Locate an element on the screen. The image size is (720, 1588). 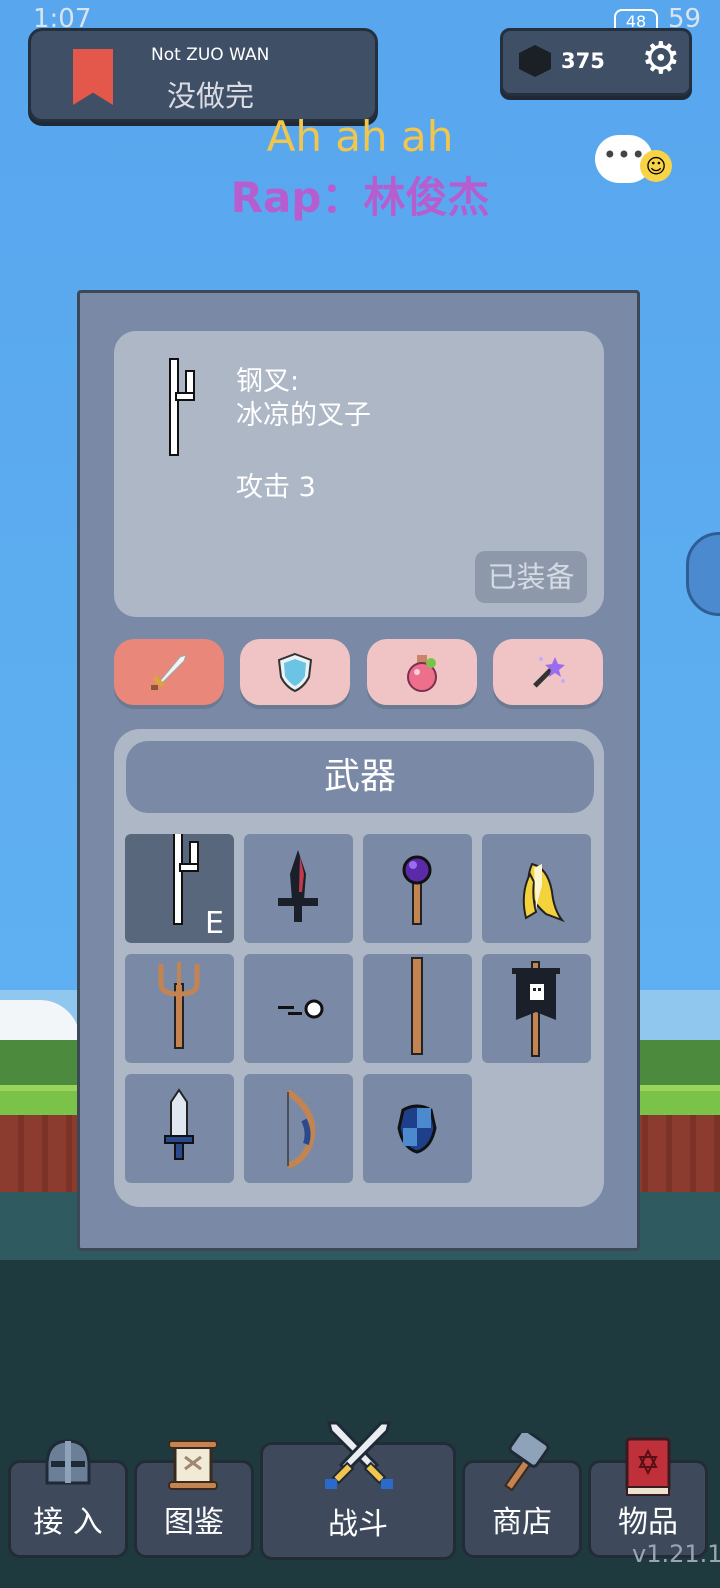
shield-icon is located at coordinates (295, 672).